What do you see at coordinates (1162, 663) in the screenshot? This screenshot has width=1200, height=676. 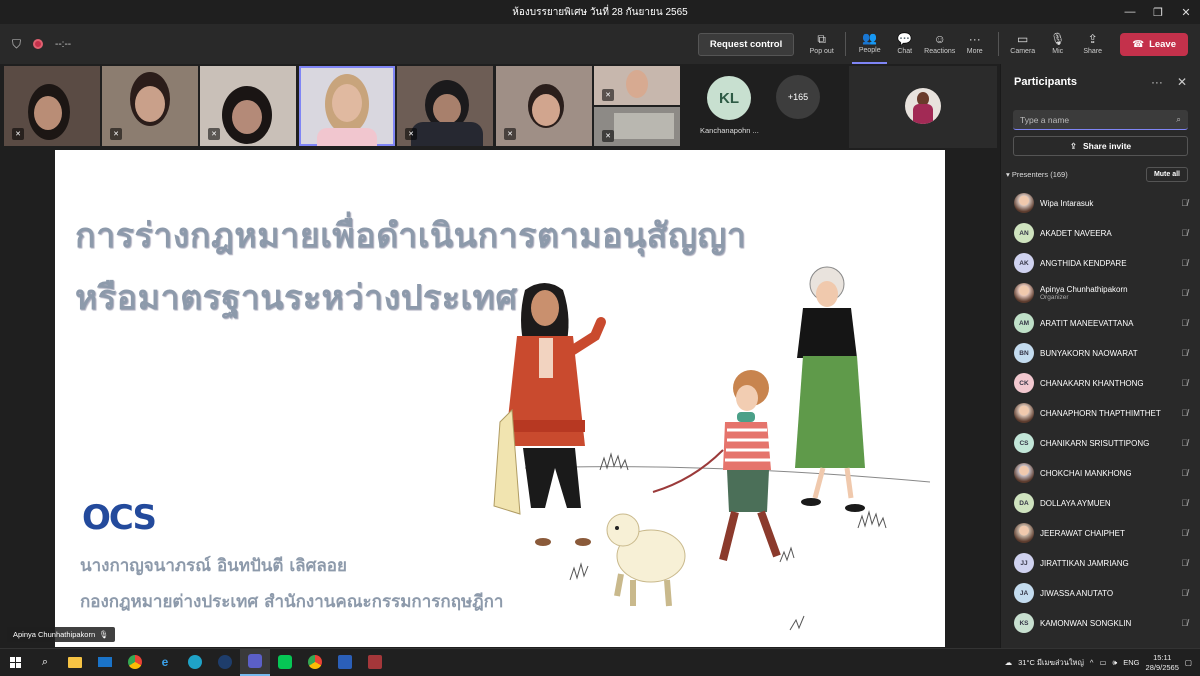 I see `clock: 15:11 28/9/2565` at bounding box center [1162, 663].